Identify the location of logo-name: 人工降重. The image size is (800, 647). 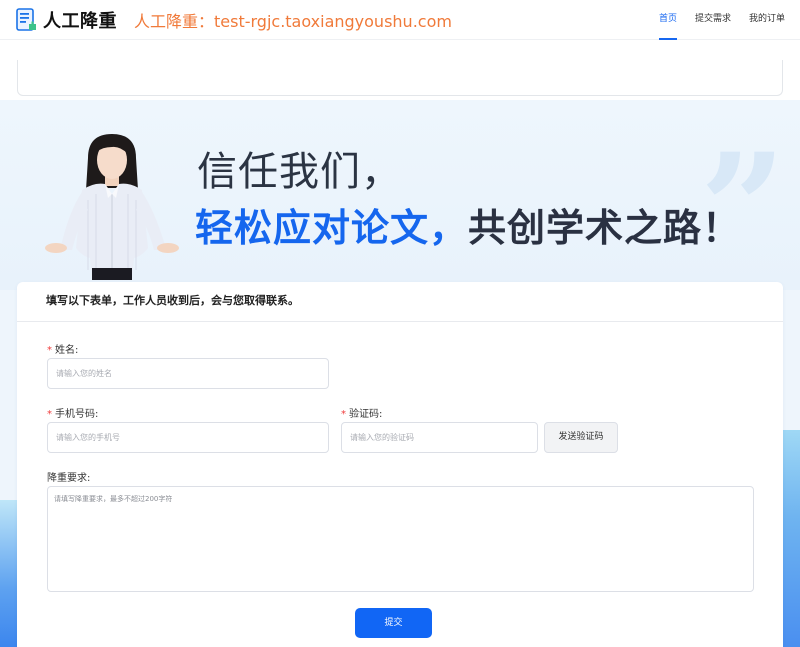
(80, 21).